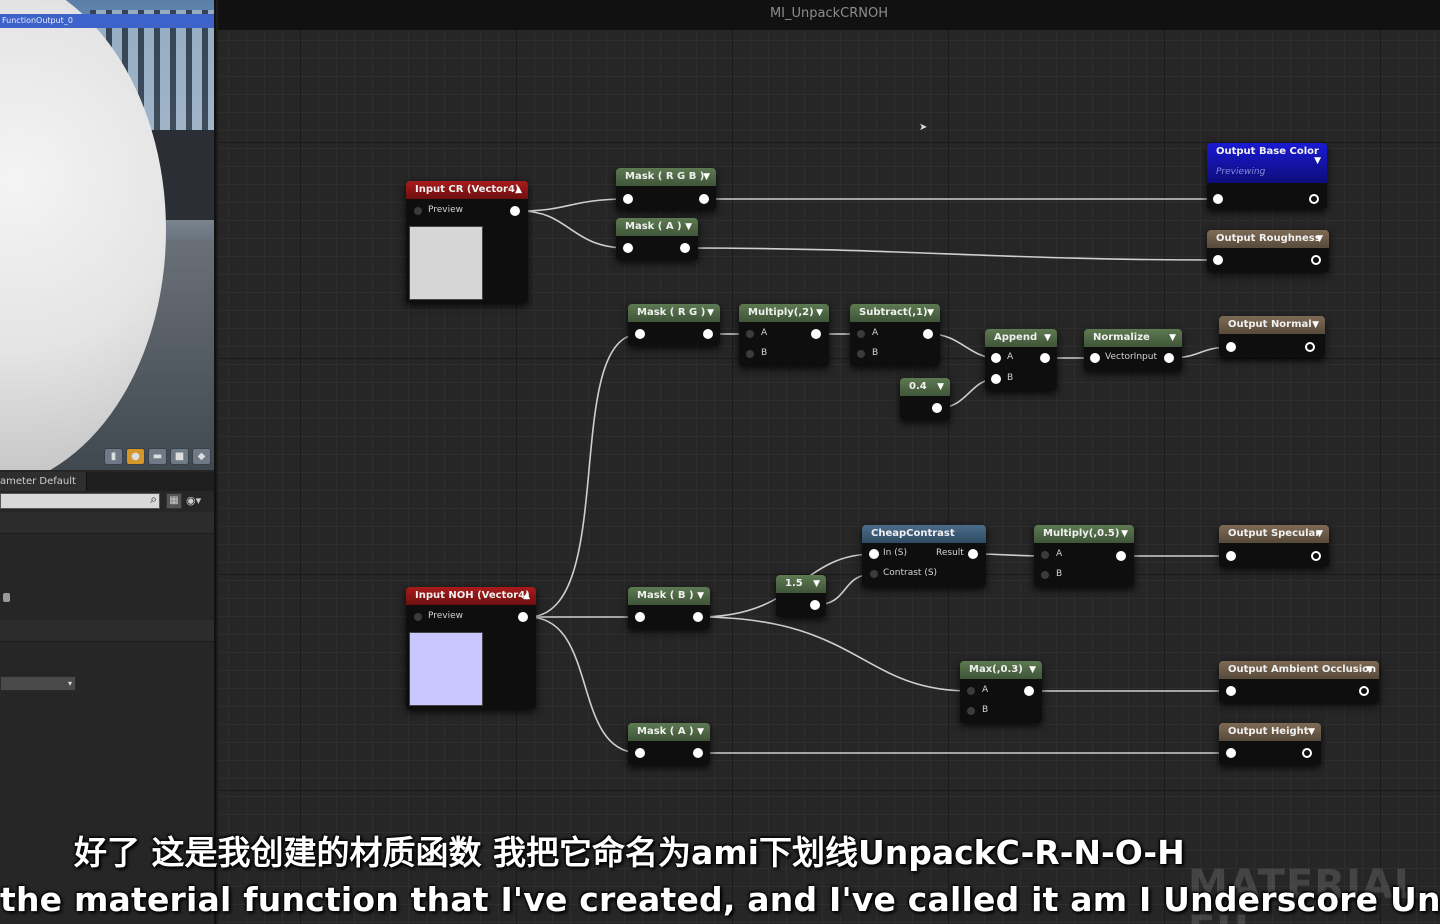  Describe the element at coordinates (518, 190) in the screenshot. I see `collapse-arrow-icon: ▲` at that location.